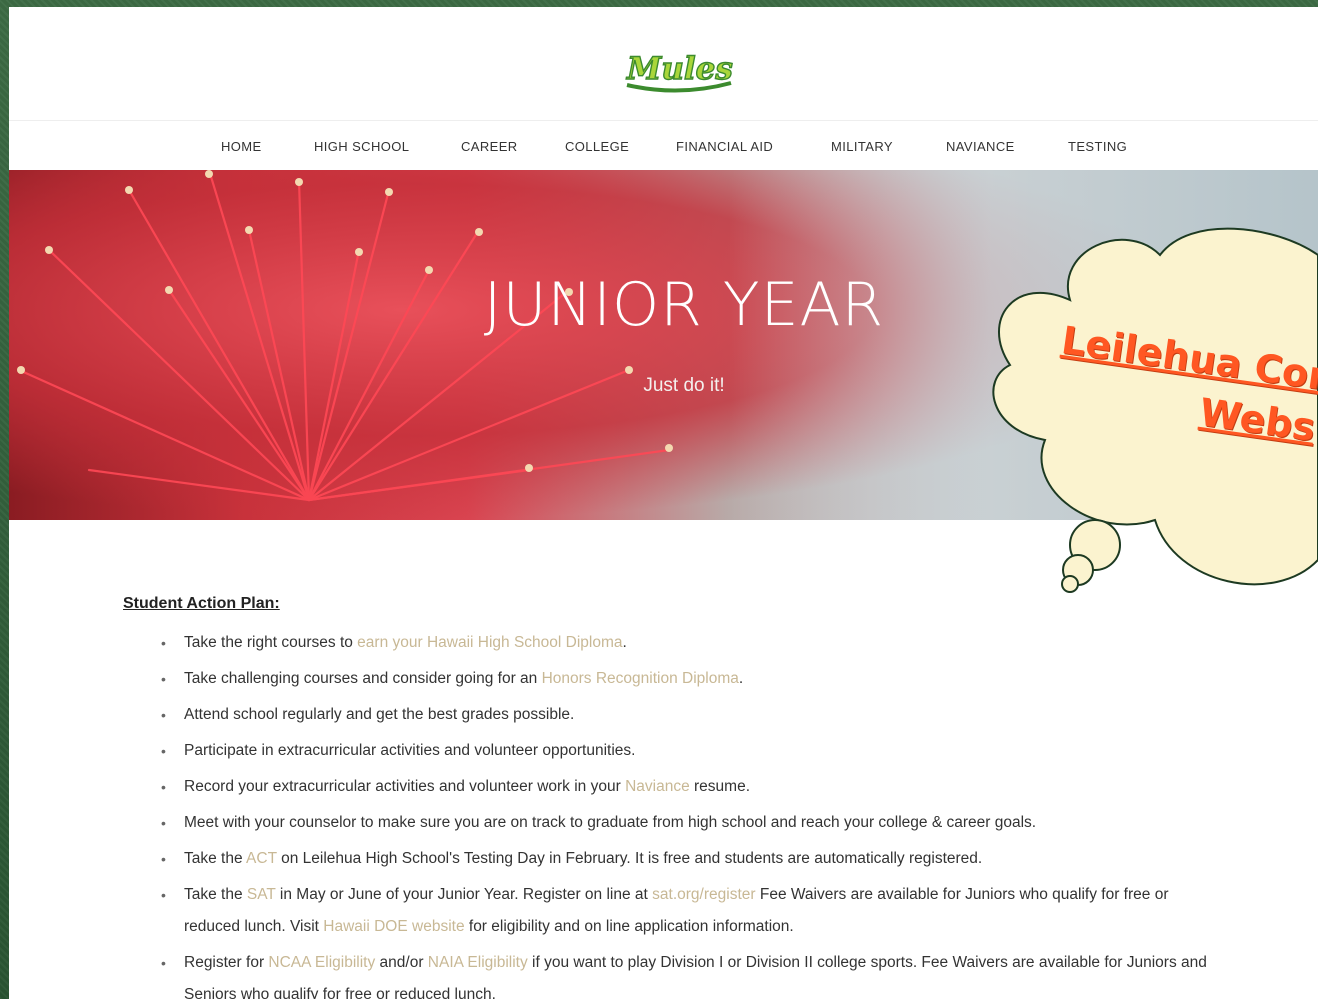  Describe the element at coordinates (489, 146) in the screenshot. I see `nav-career: CAREER` at that location.